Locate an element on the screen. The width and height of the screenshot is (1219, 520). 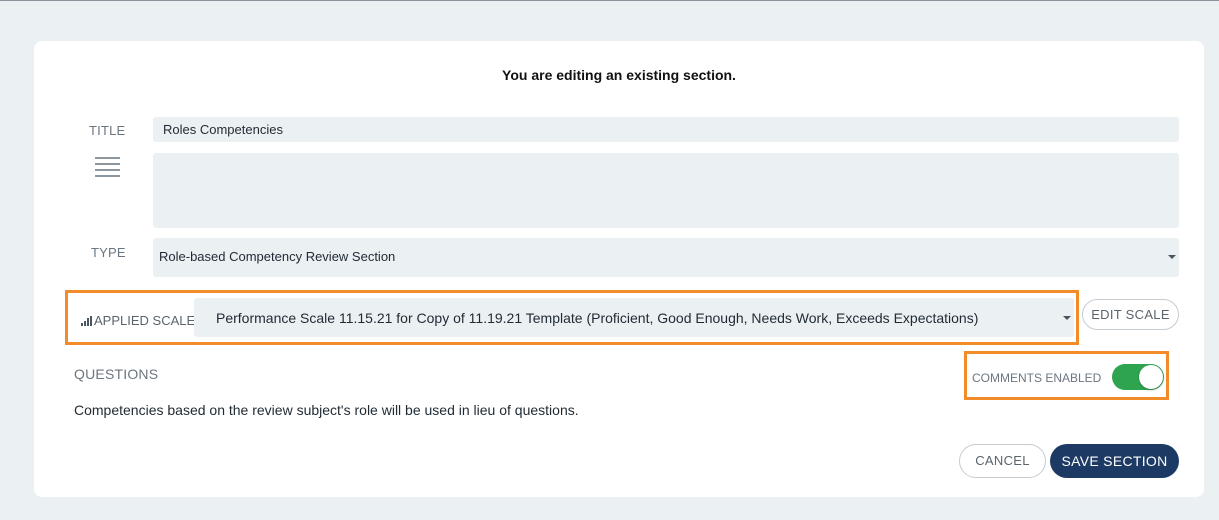
type-label: TYPE is located at coordinates (108, 252).